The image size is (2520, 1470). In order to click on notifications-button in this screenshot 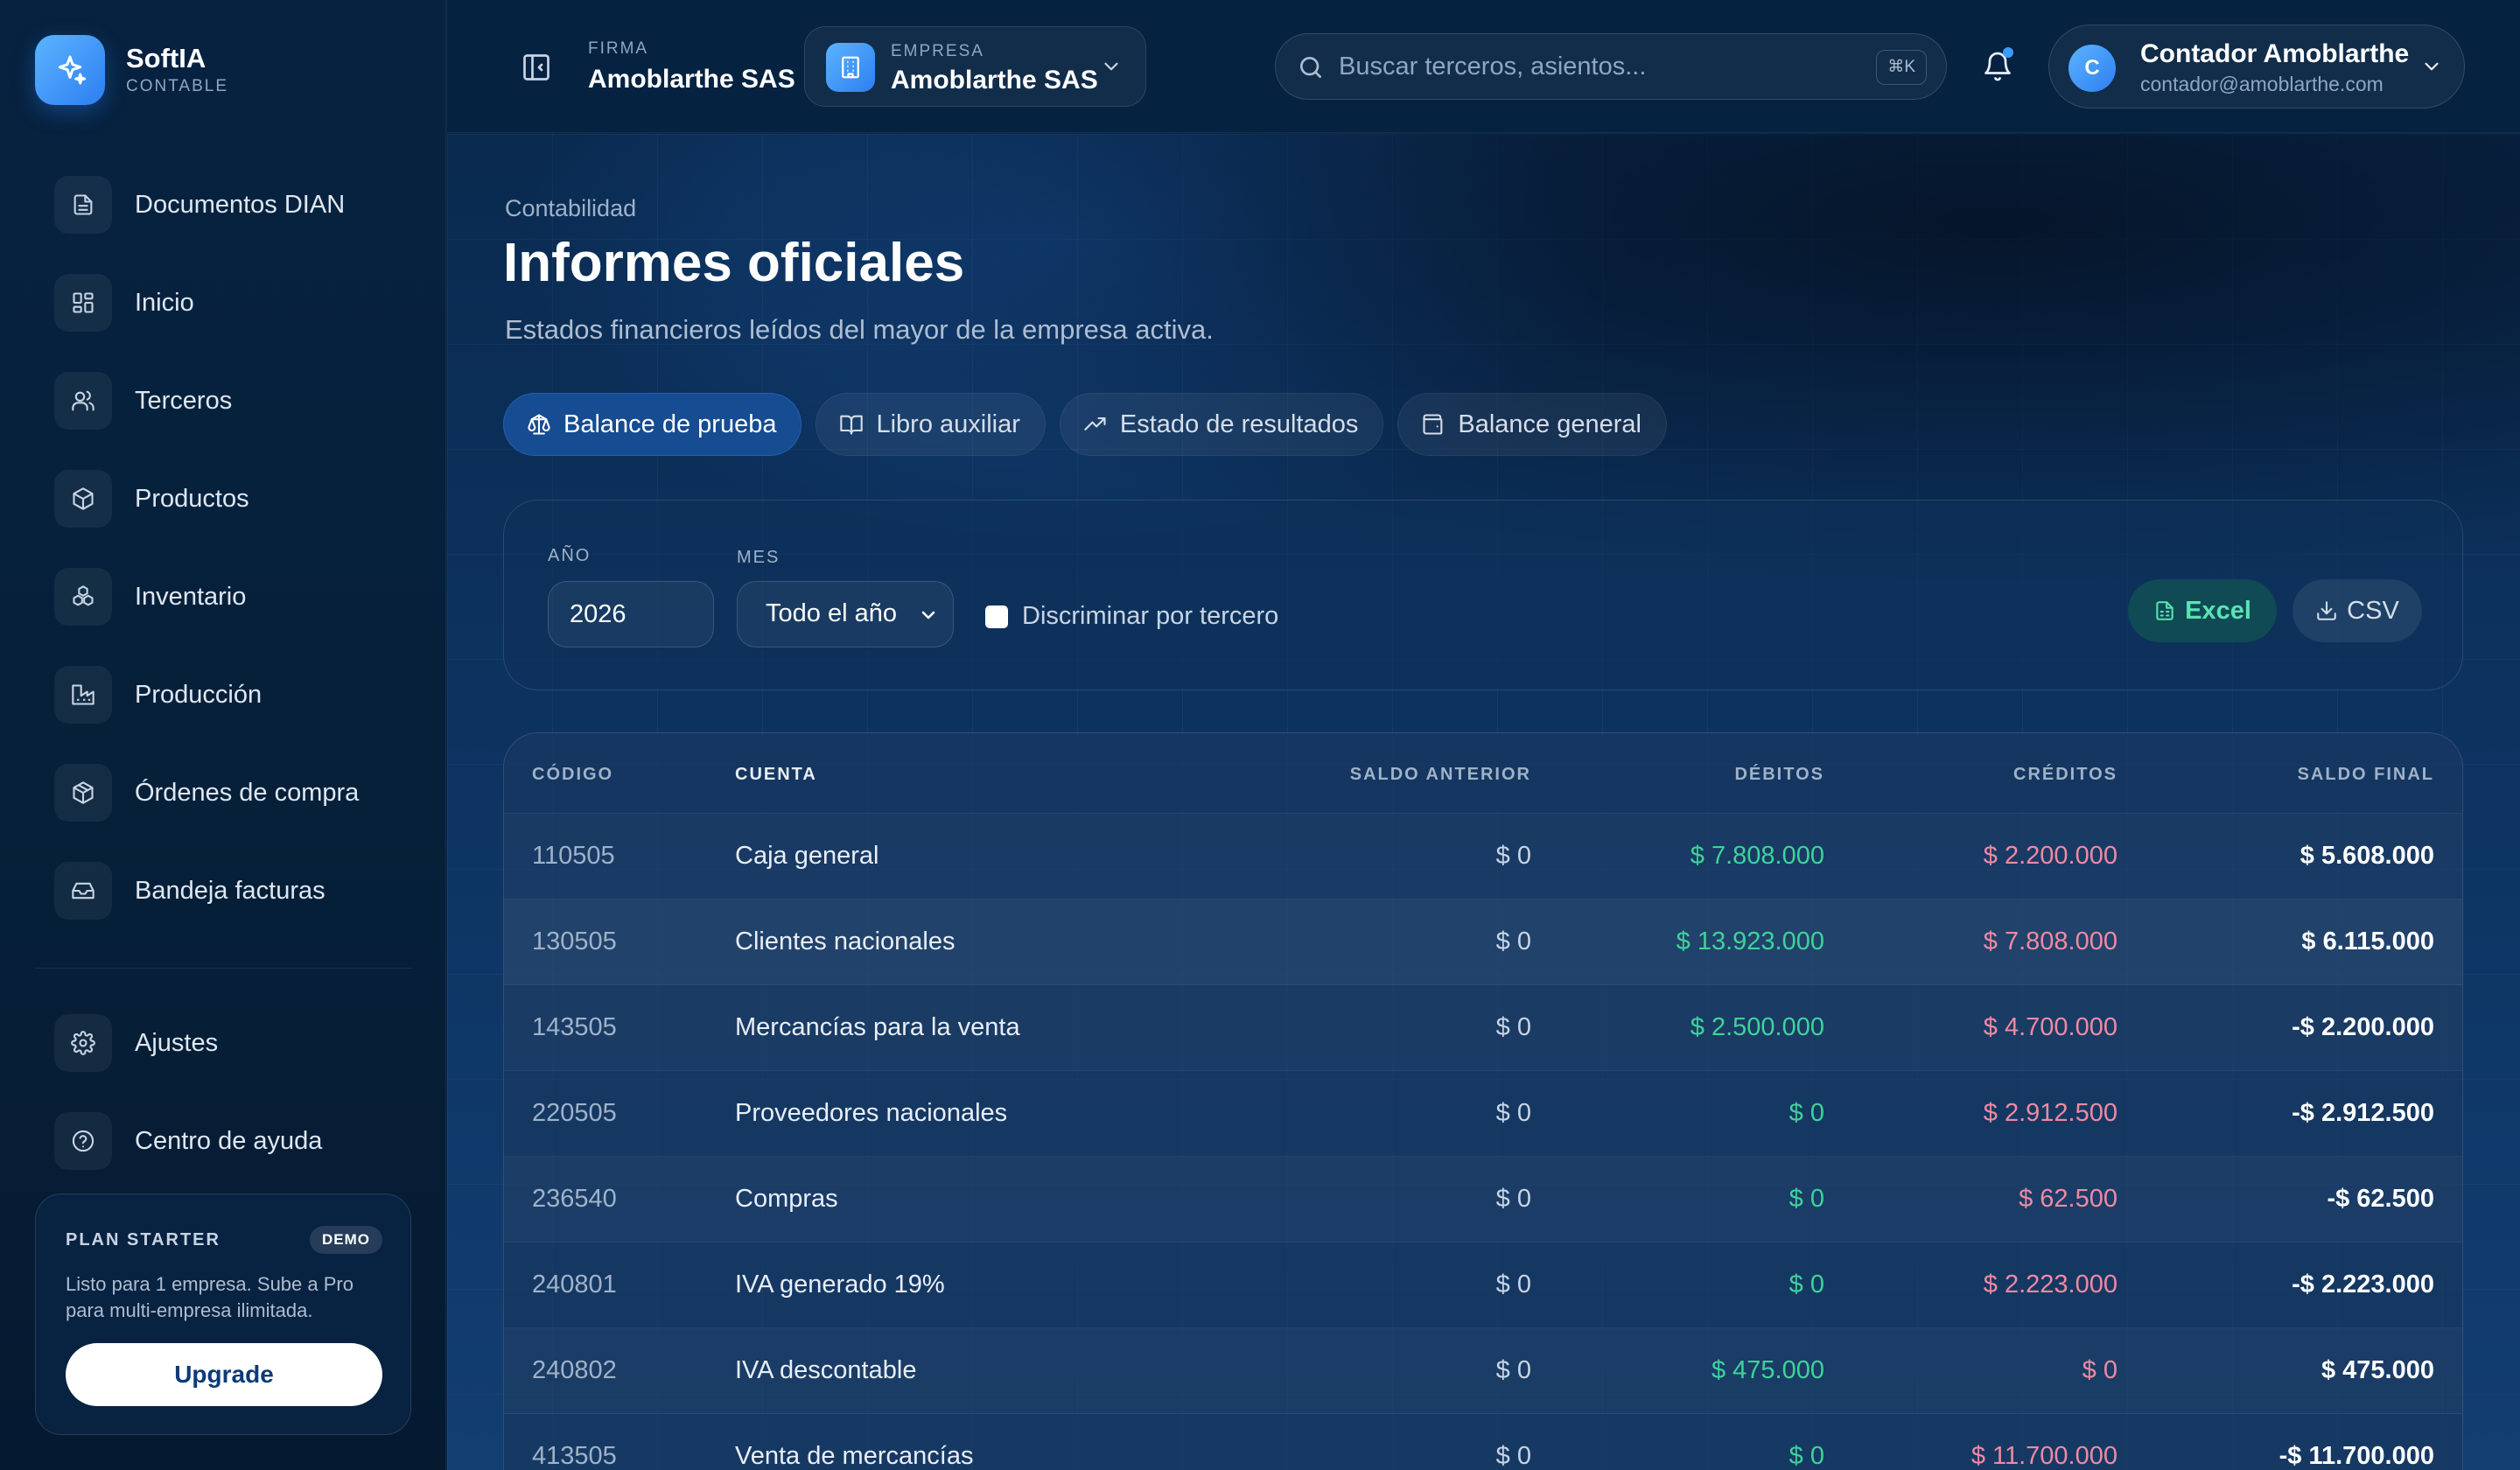, I will do `click(1998, 67)`.